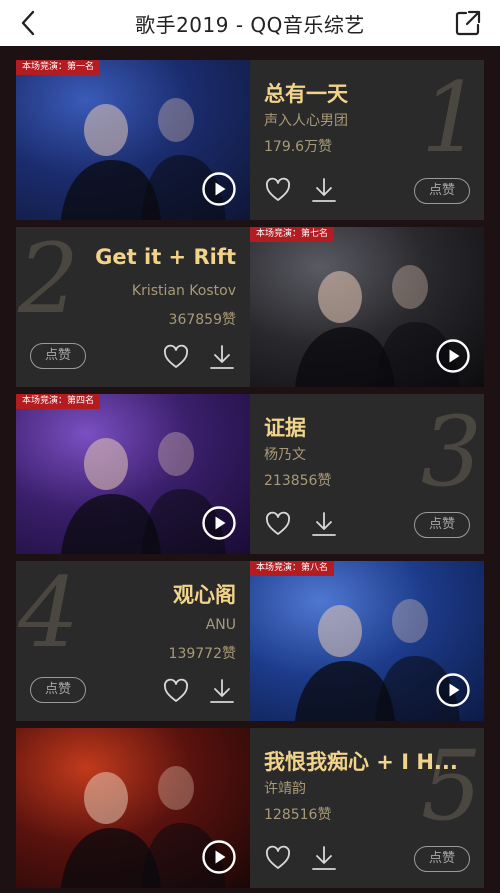 The width and height of the screenshot is (500, 893). What do you see at coordinates (133, 140) in the screenshot?
I see `performance-photo: 本场竞演：第一名` at bounding box center [133, 140].